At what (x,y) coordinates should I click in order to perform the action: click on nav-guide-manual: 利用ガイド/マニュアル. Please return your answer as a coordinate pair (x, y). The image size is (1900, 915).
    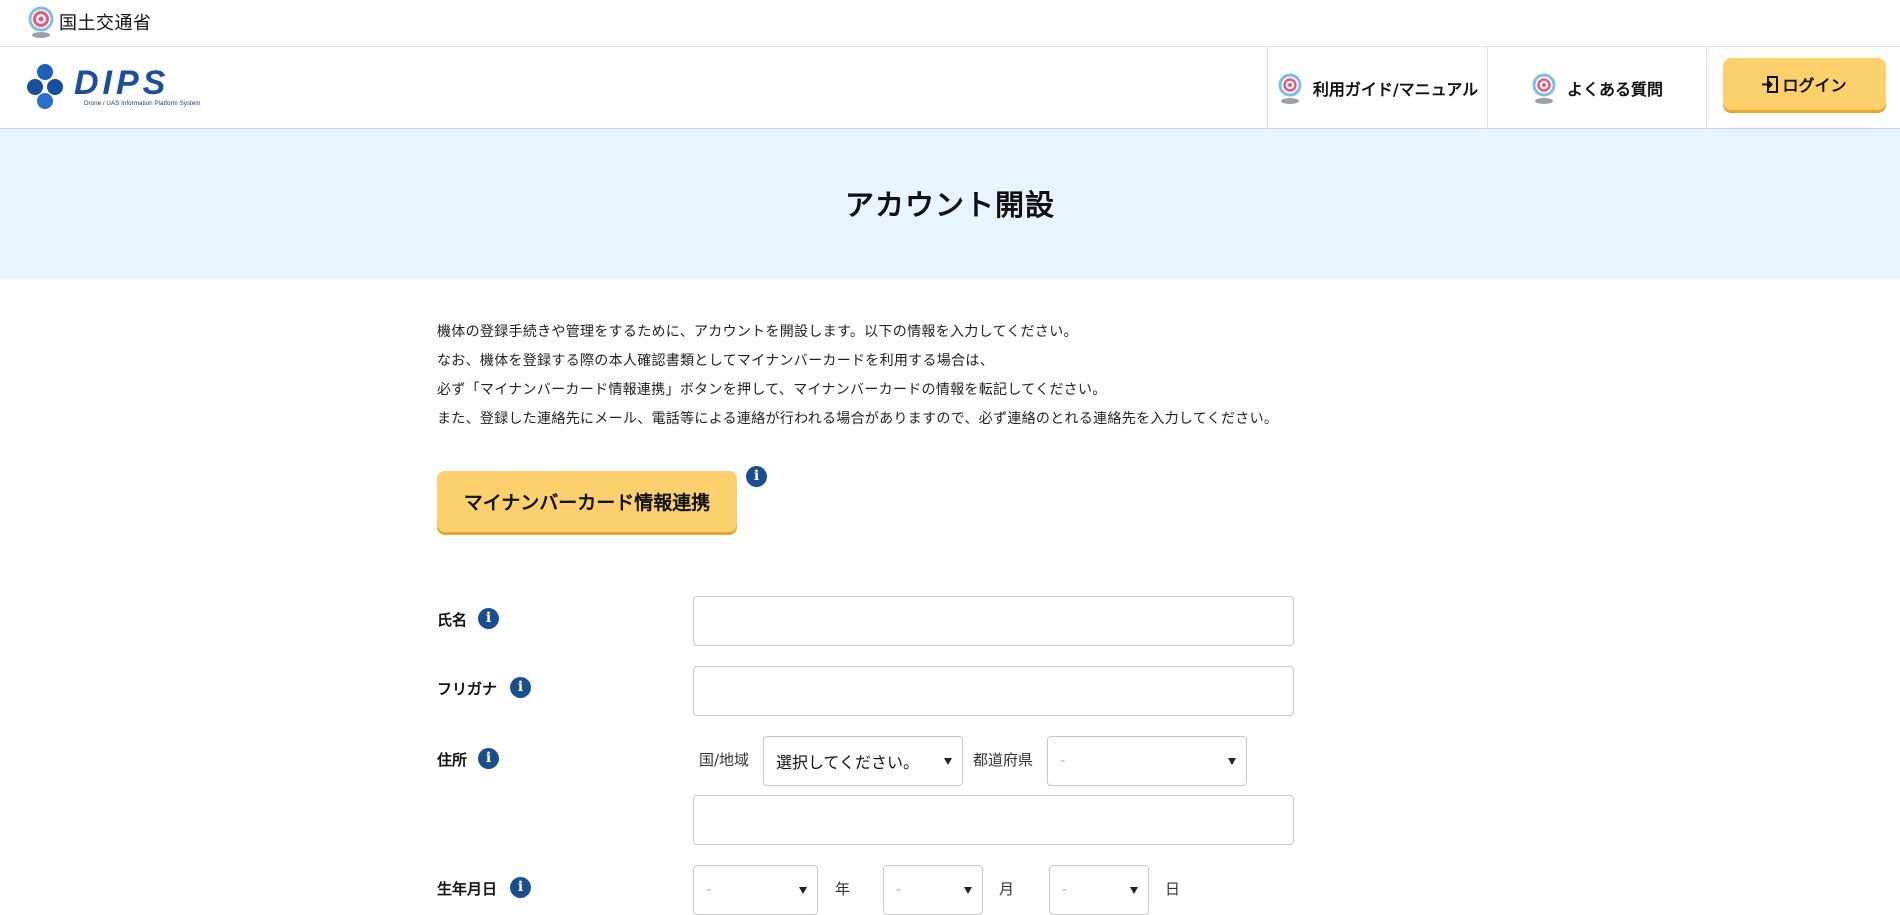
    Looking at the image, I should click on (1377, 88).